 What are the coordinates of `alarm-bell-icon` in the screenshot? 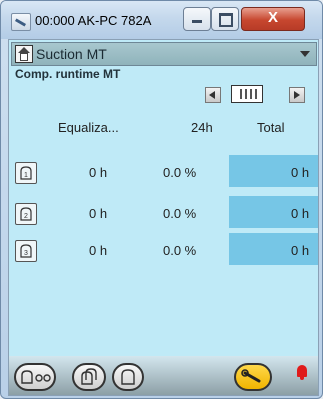 It's located at (302, 372).